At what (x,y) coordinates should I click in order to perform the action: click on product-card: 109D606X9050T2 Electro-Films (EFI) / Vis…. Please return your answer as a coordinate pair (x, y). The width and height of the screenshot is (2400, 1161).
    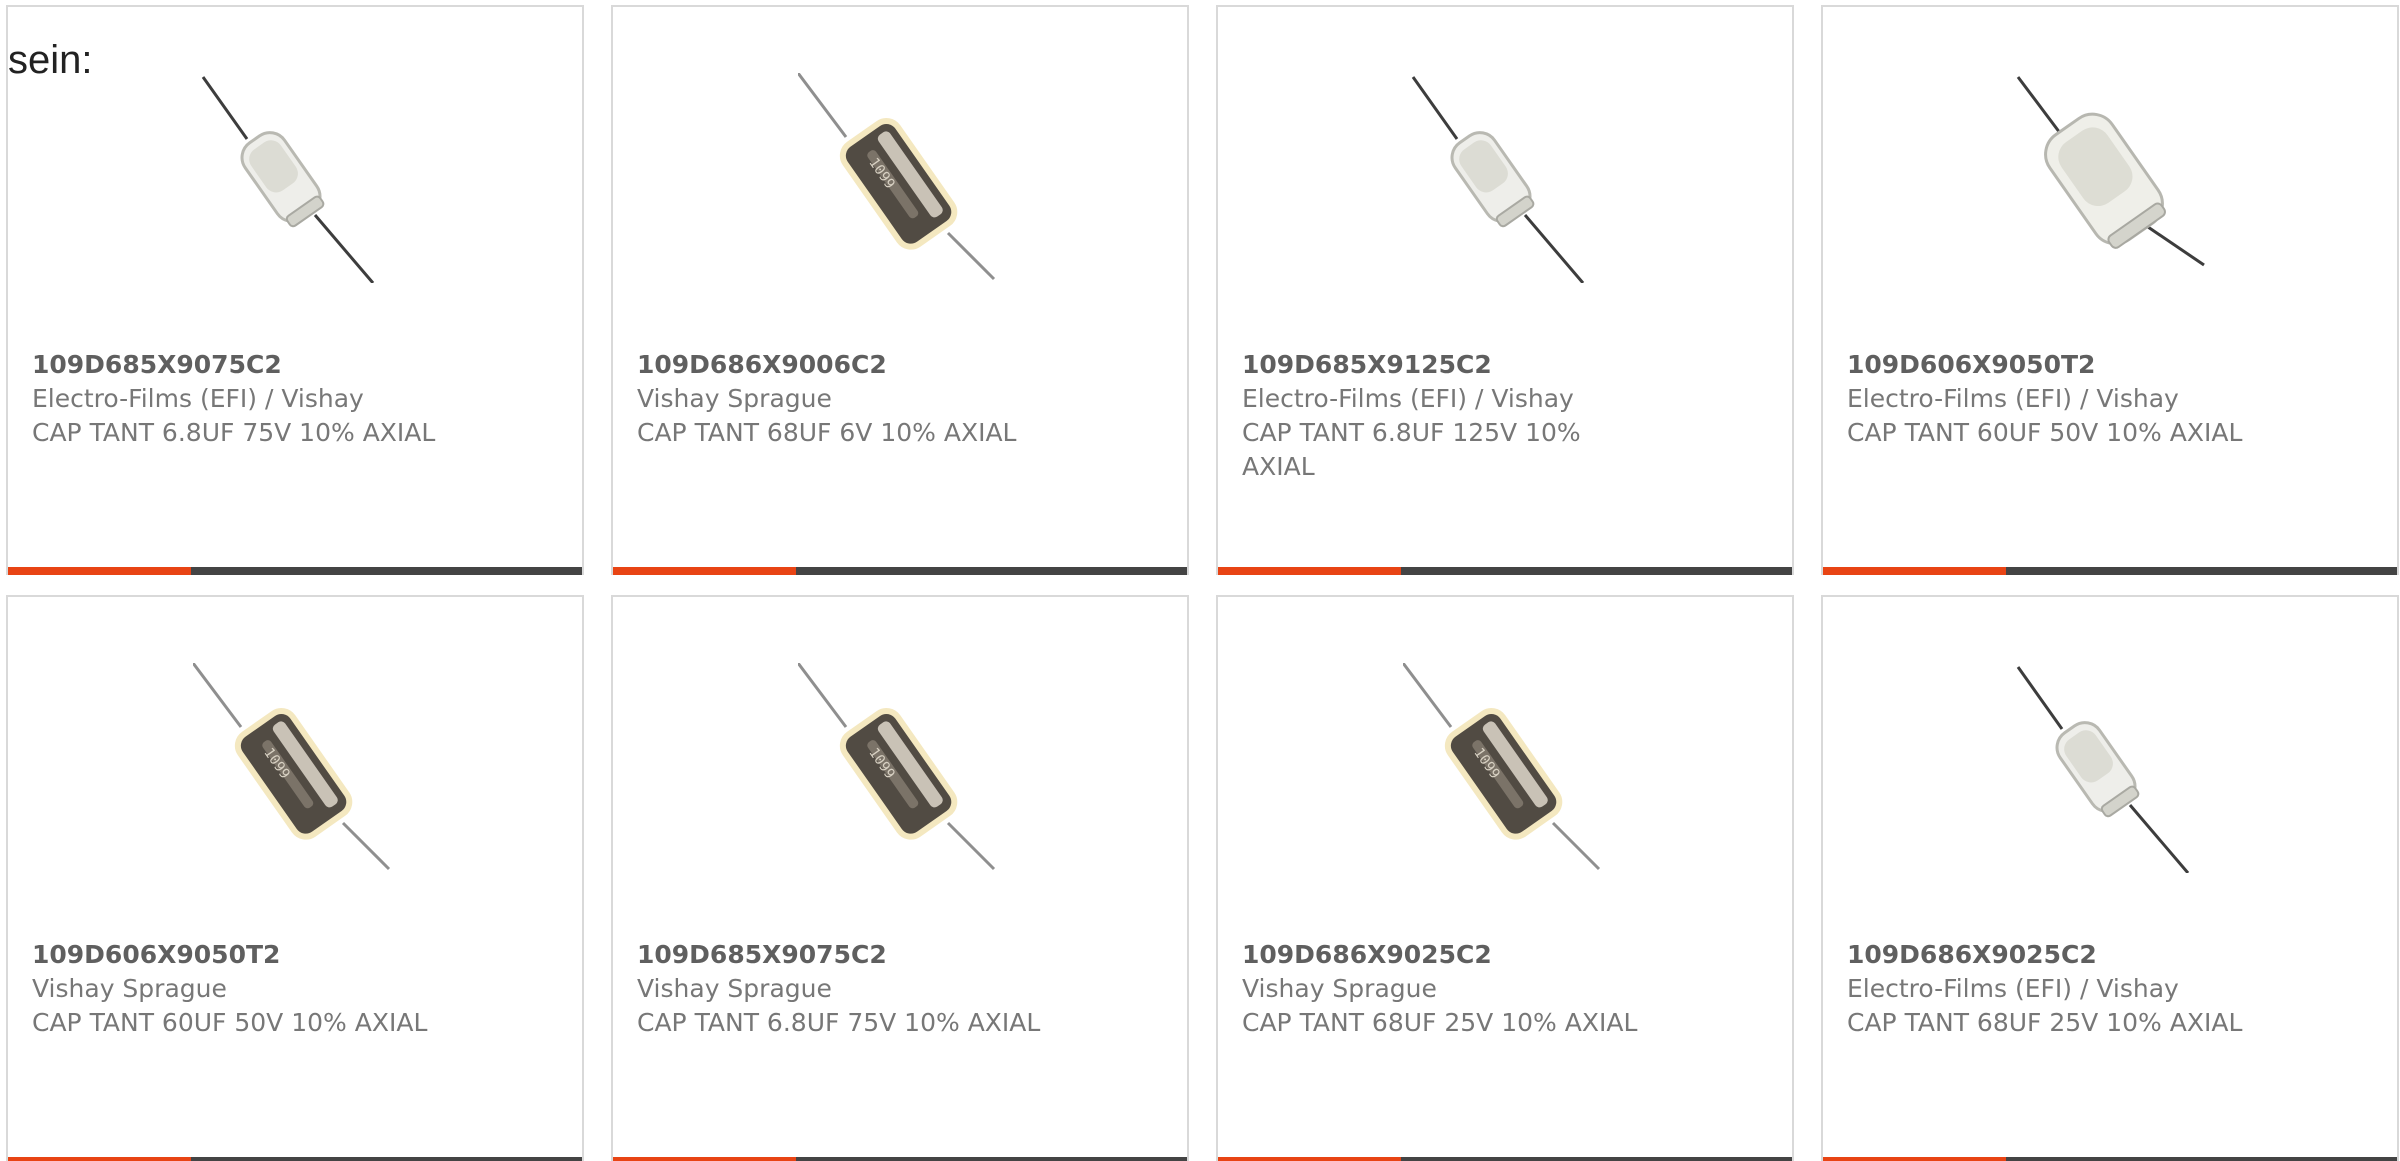
    Looking at the image, I should click on (2110, 290).